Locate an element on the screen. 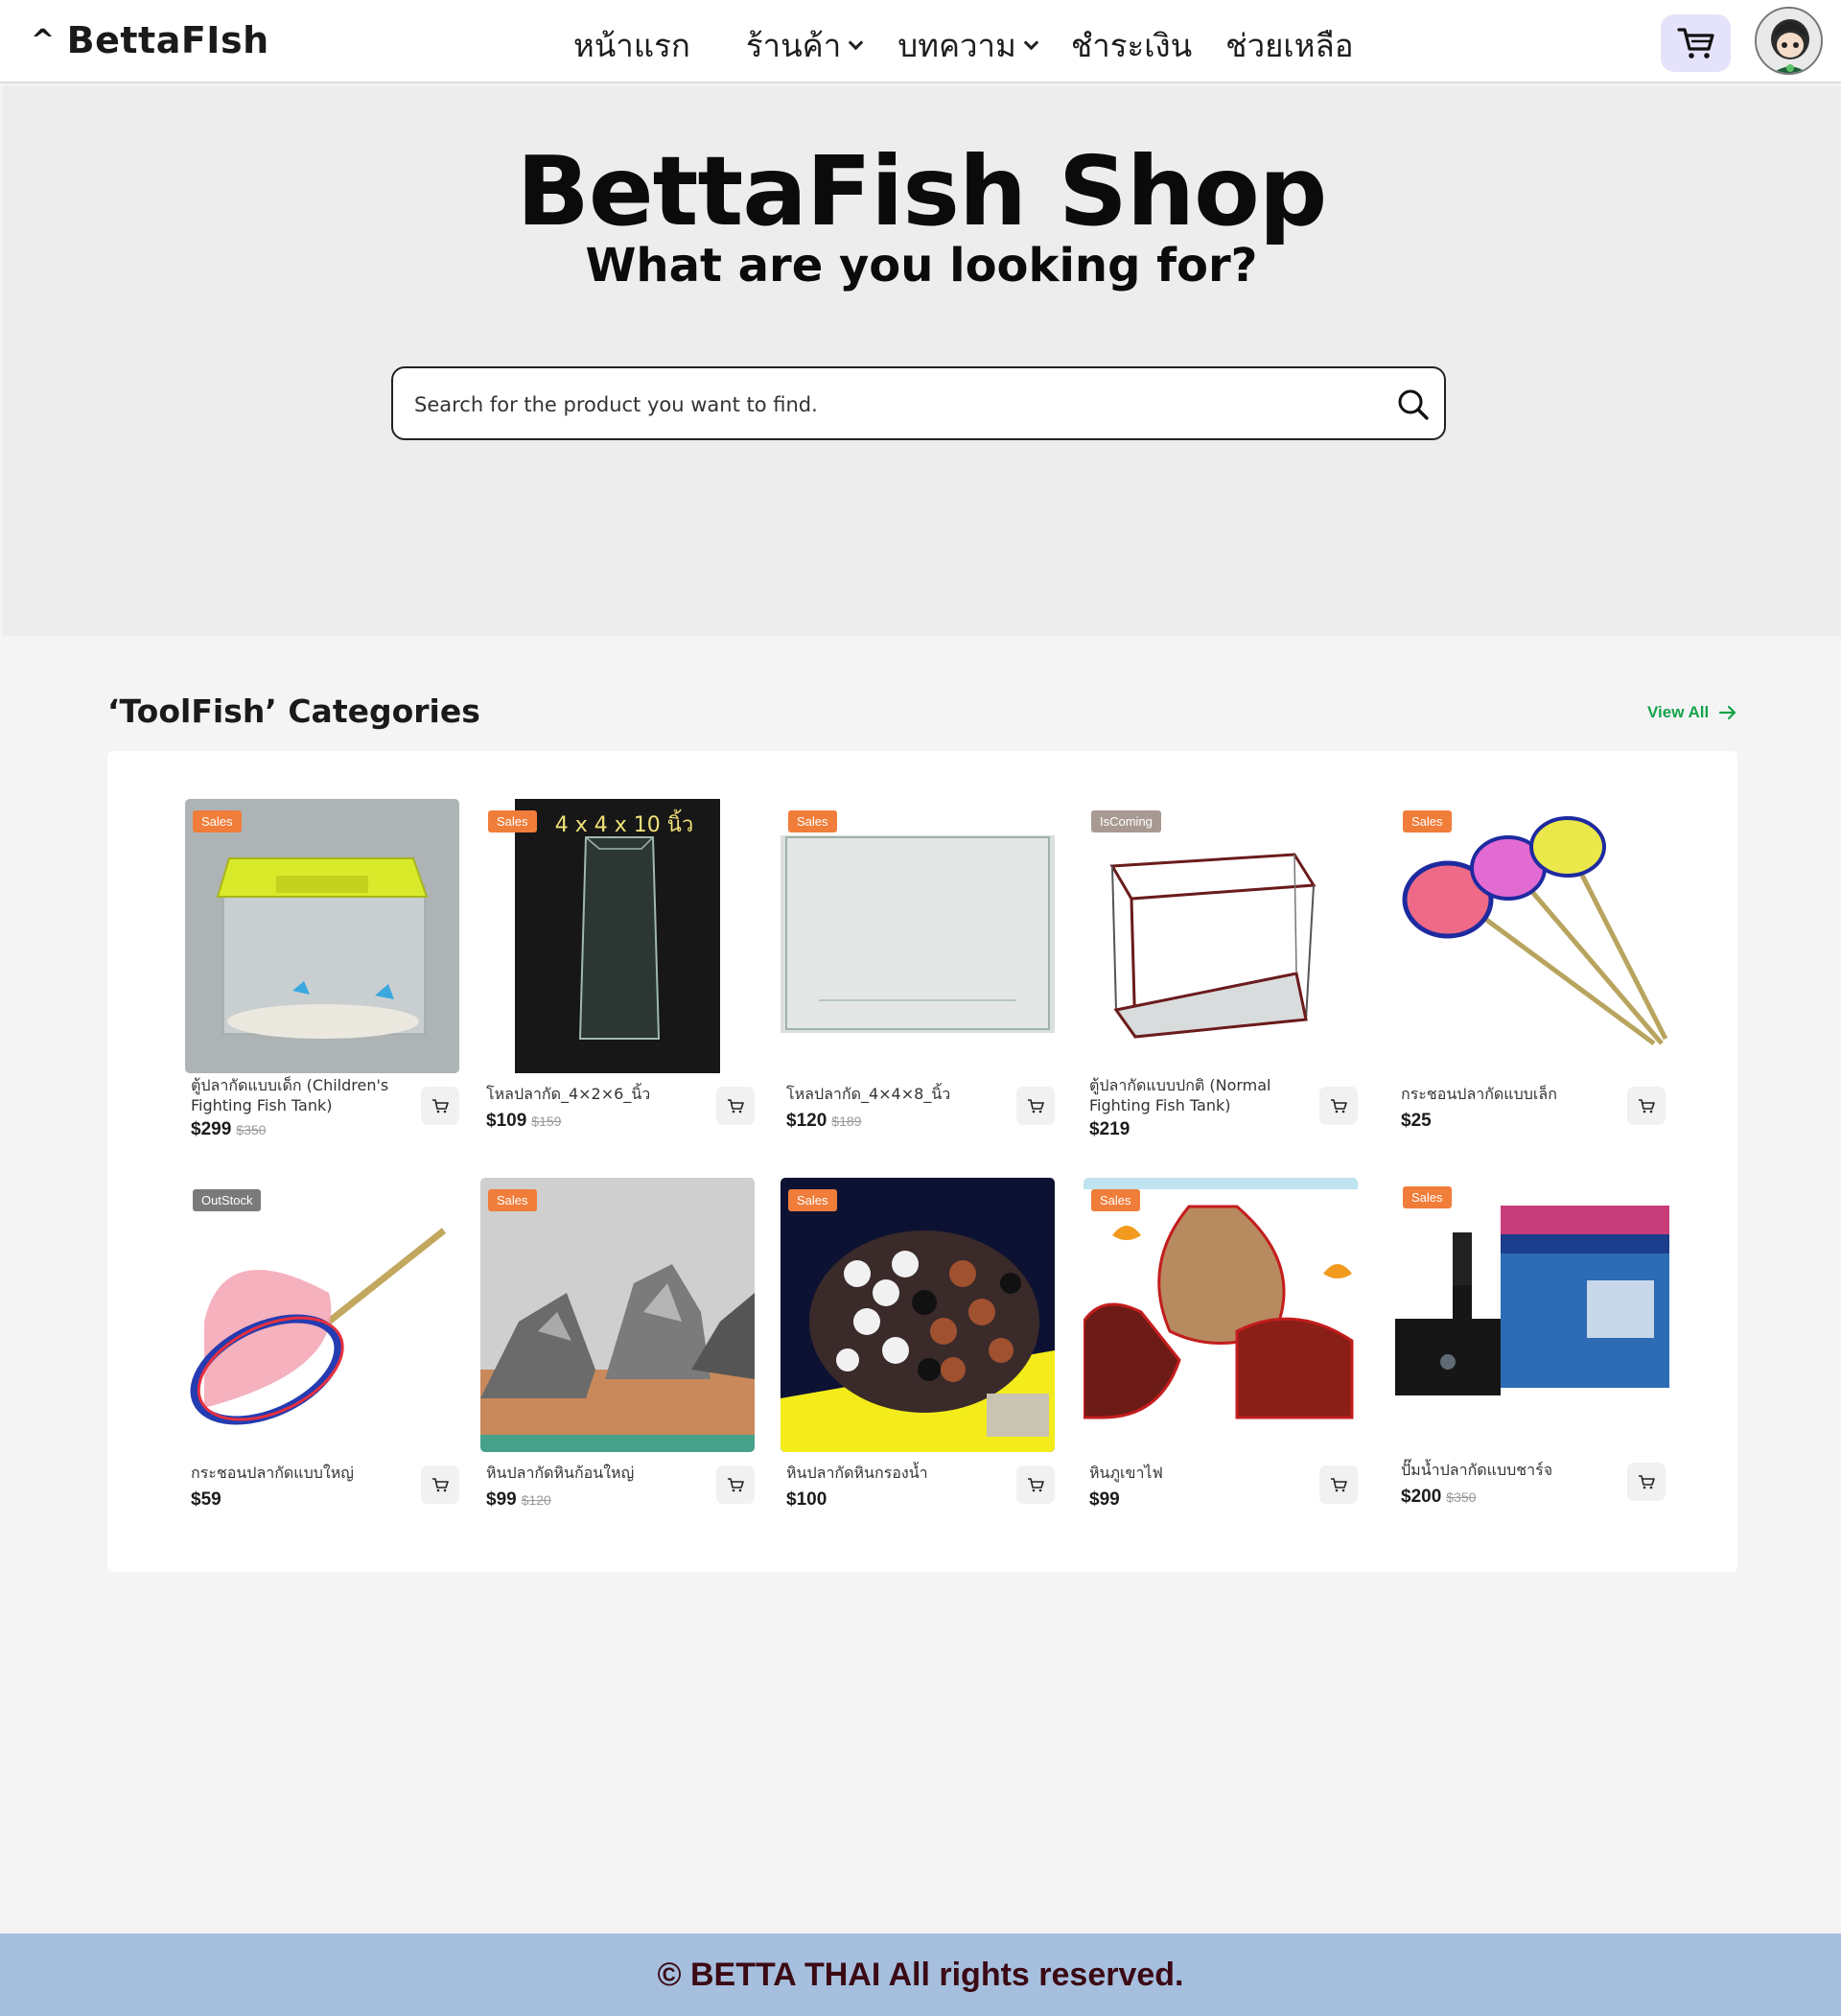 The height and width of the screenshot is (2016, 1841). product-price: $25 is located at coordinates (1416, 1121).